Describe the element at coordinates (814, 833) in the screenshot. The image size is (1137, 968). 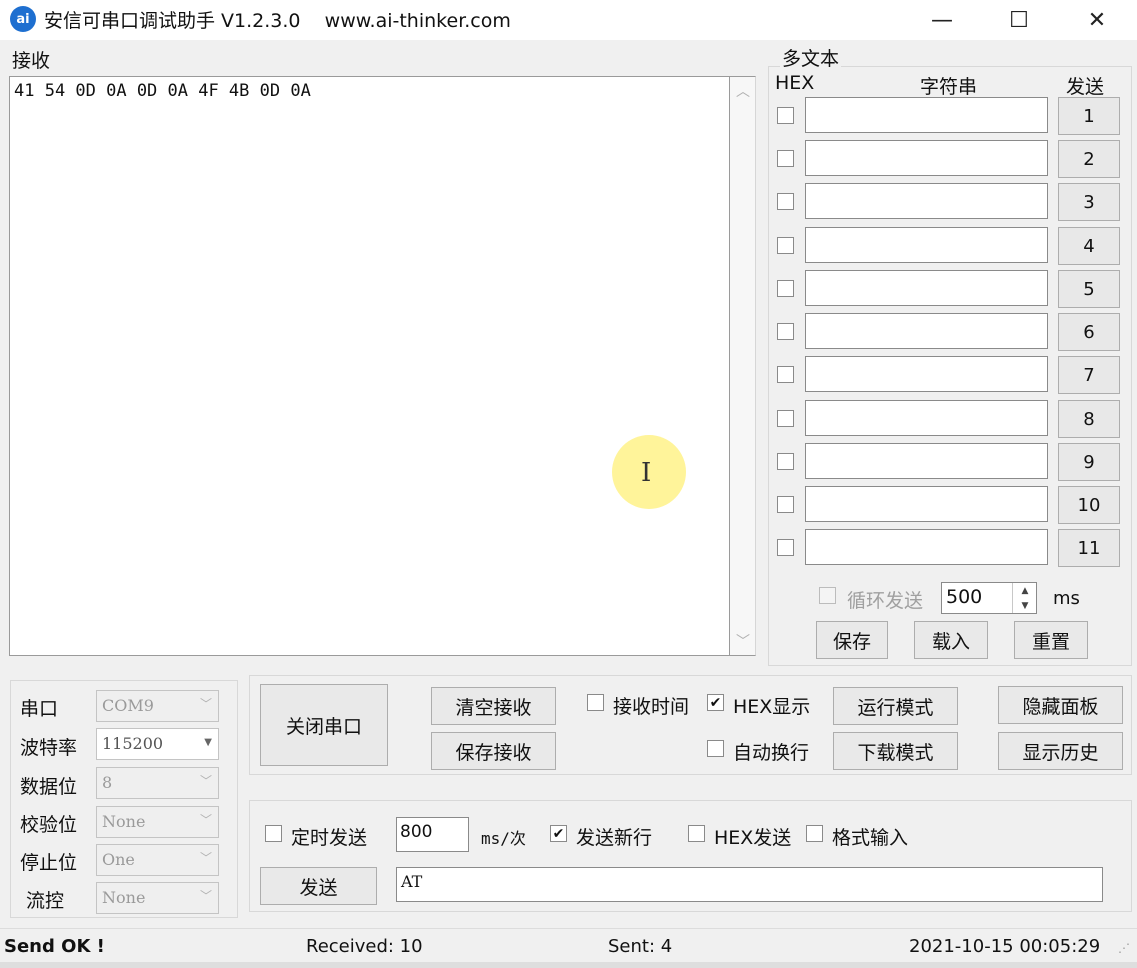
I see `format-input-checkbox` at that location.